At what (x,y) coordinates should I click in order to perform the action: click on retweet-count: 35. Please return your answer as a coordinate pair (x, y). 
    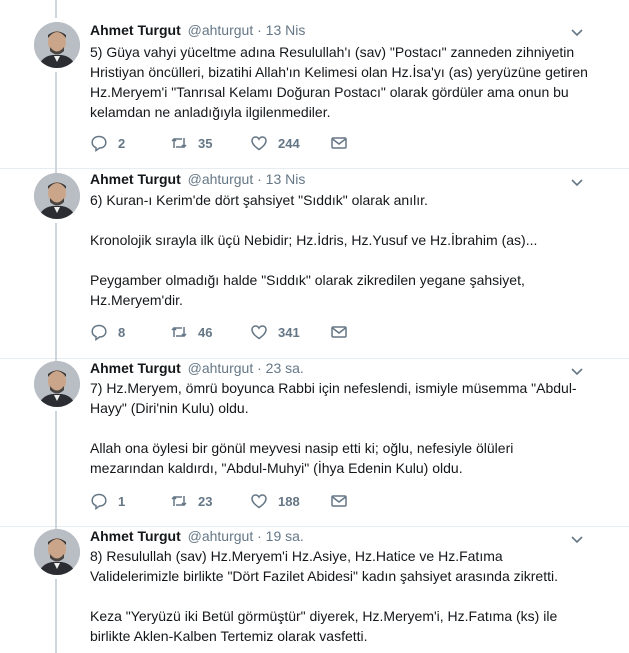
    Looking at the image, I should click on (205, 143).